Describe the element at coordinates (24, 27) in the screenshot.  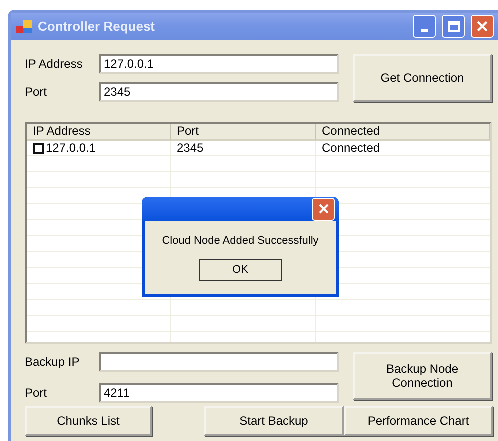
I see `app-icon` at that location.